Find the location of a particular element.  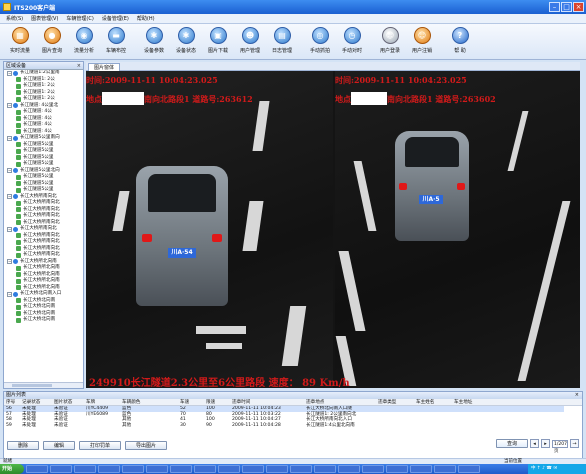

manual-time-sync-button: ◷ 手动对时 is located at coordinates (352, 42).